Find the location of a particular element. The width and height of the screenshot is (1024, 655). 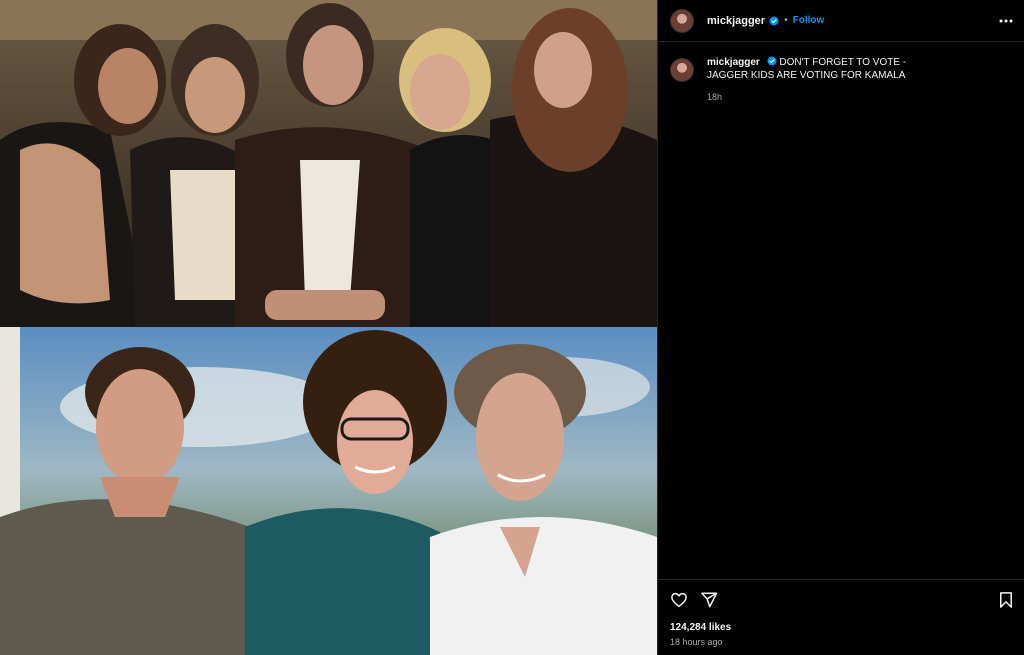

likes-count: 124,284 likes is located at coordinates (700, 627).